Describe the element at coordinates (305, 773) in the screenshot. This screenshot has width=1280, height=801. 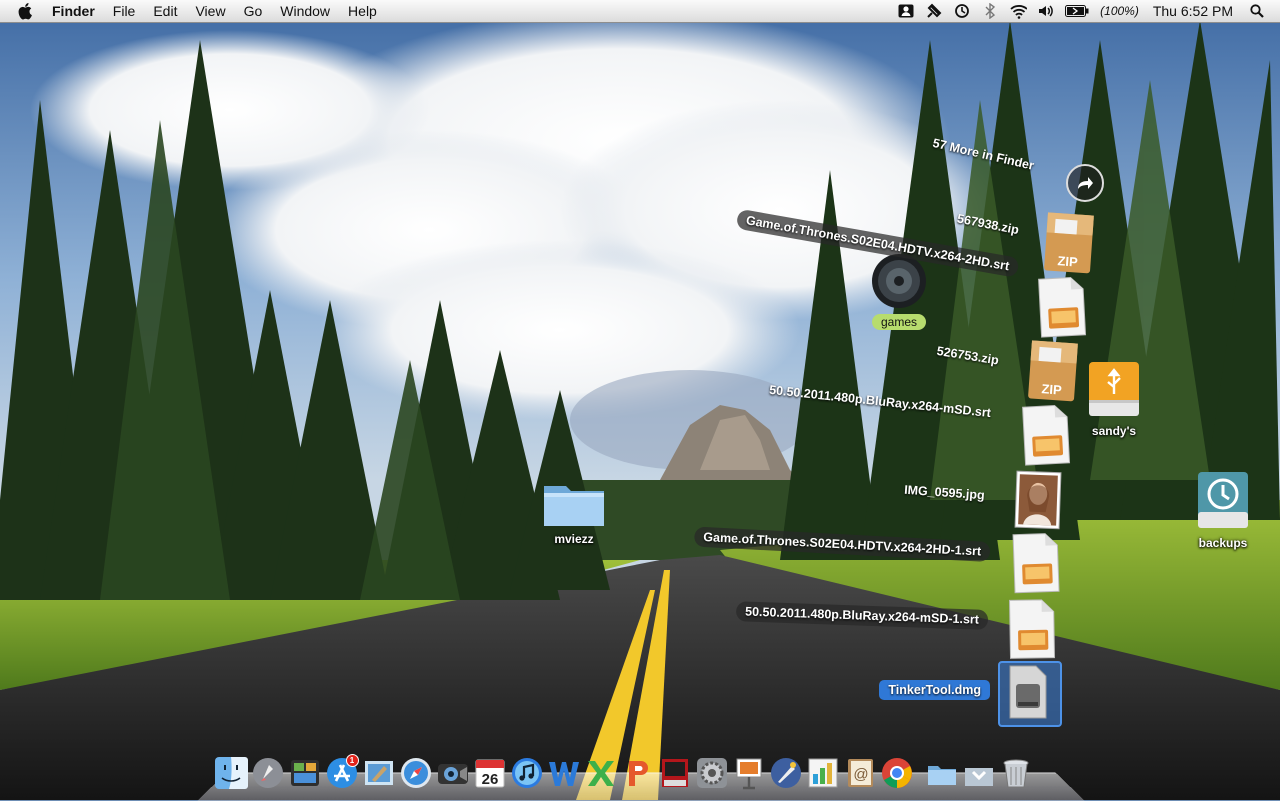
I see `dock-dashboard-icon` at that location.